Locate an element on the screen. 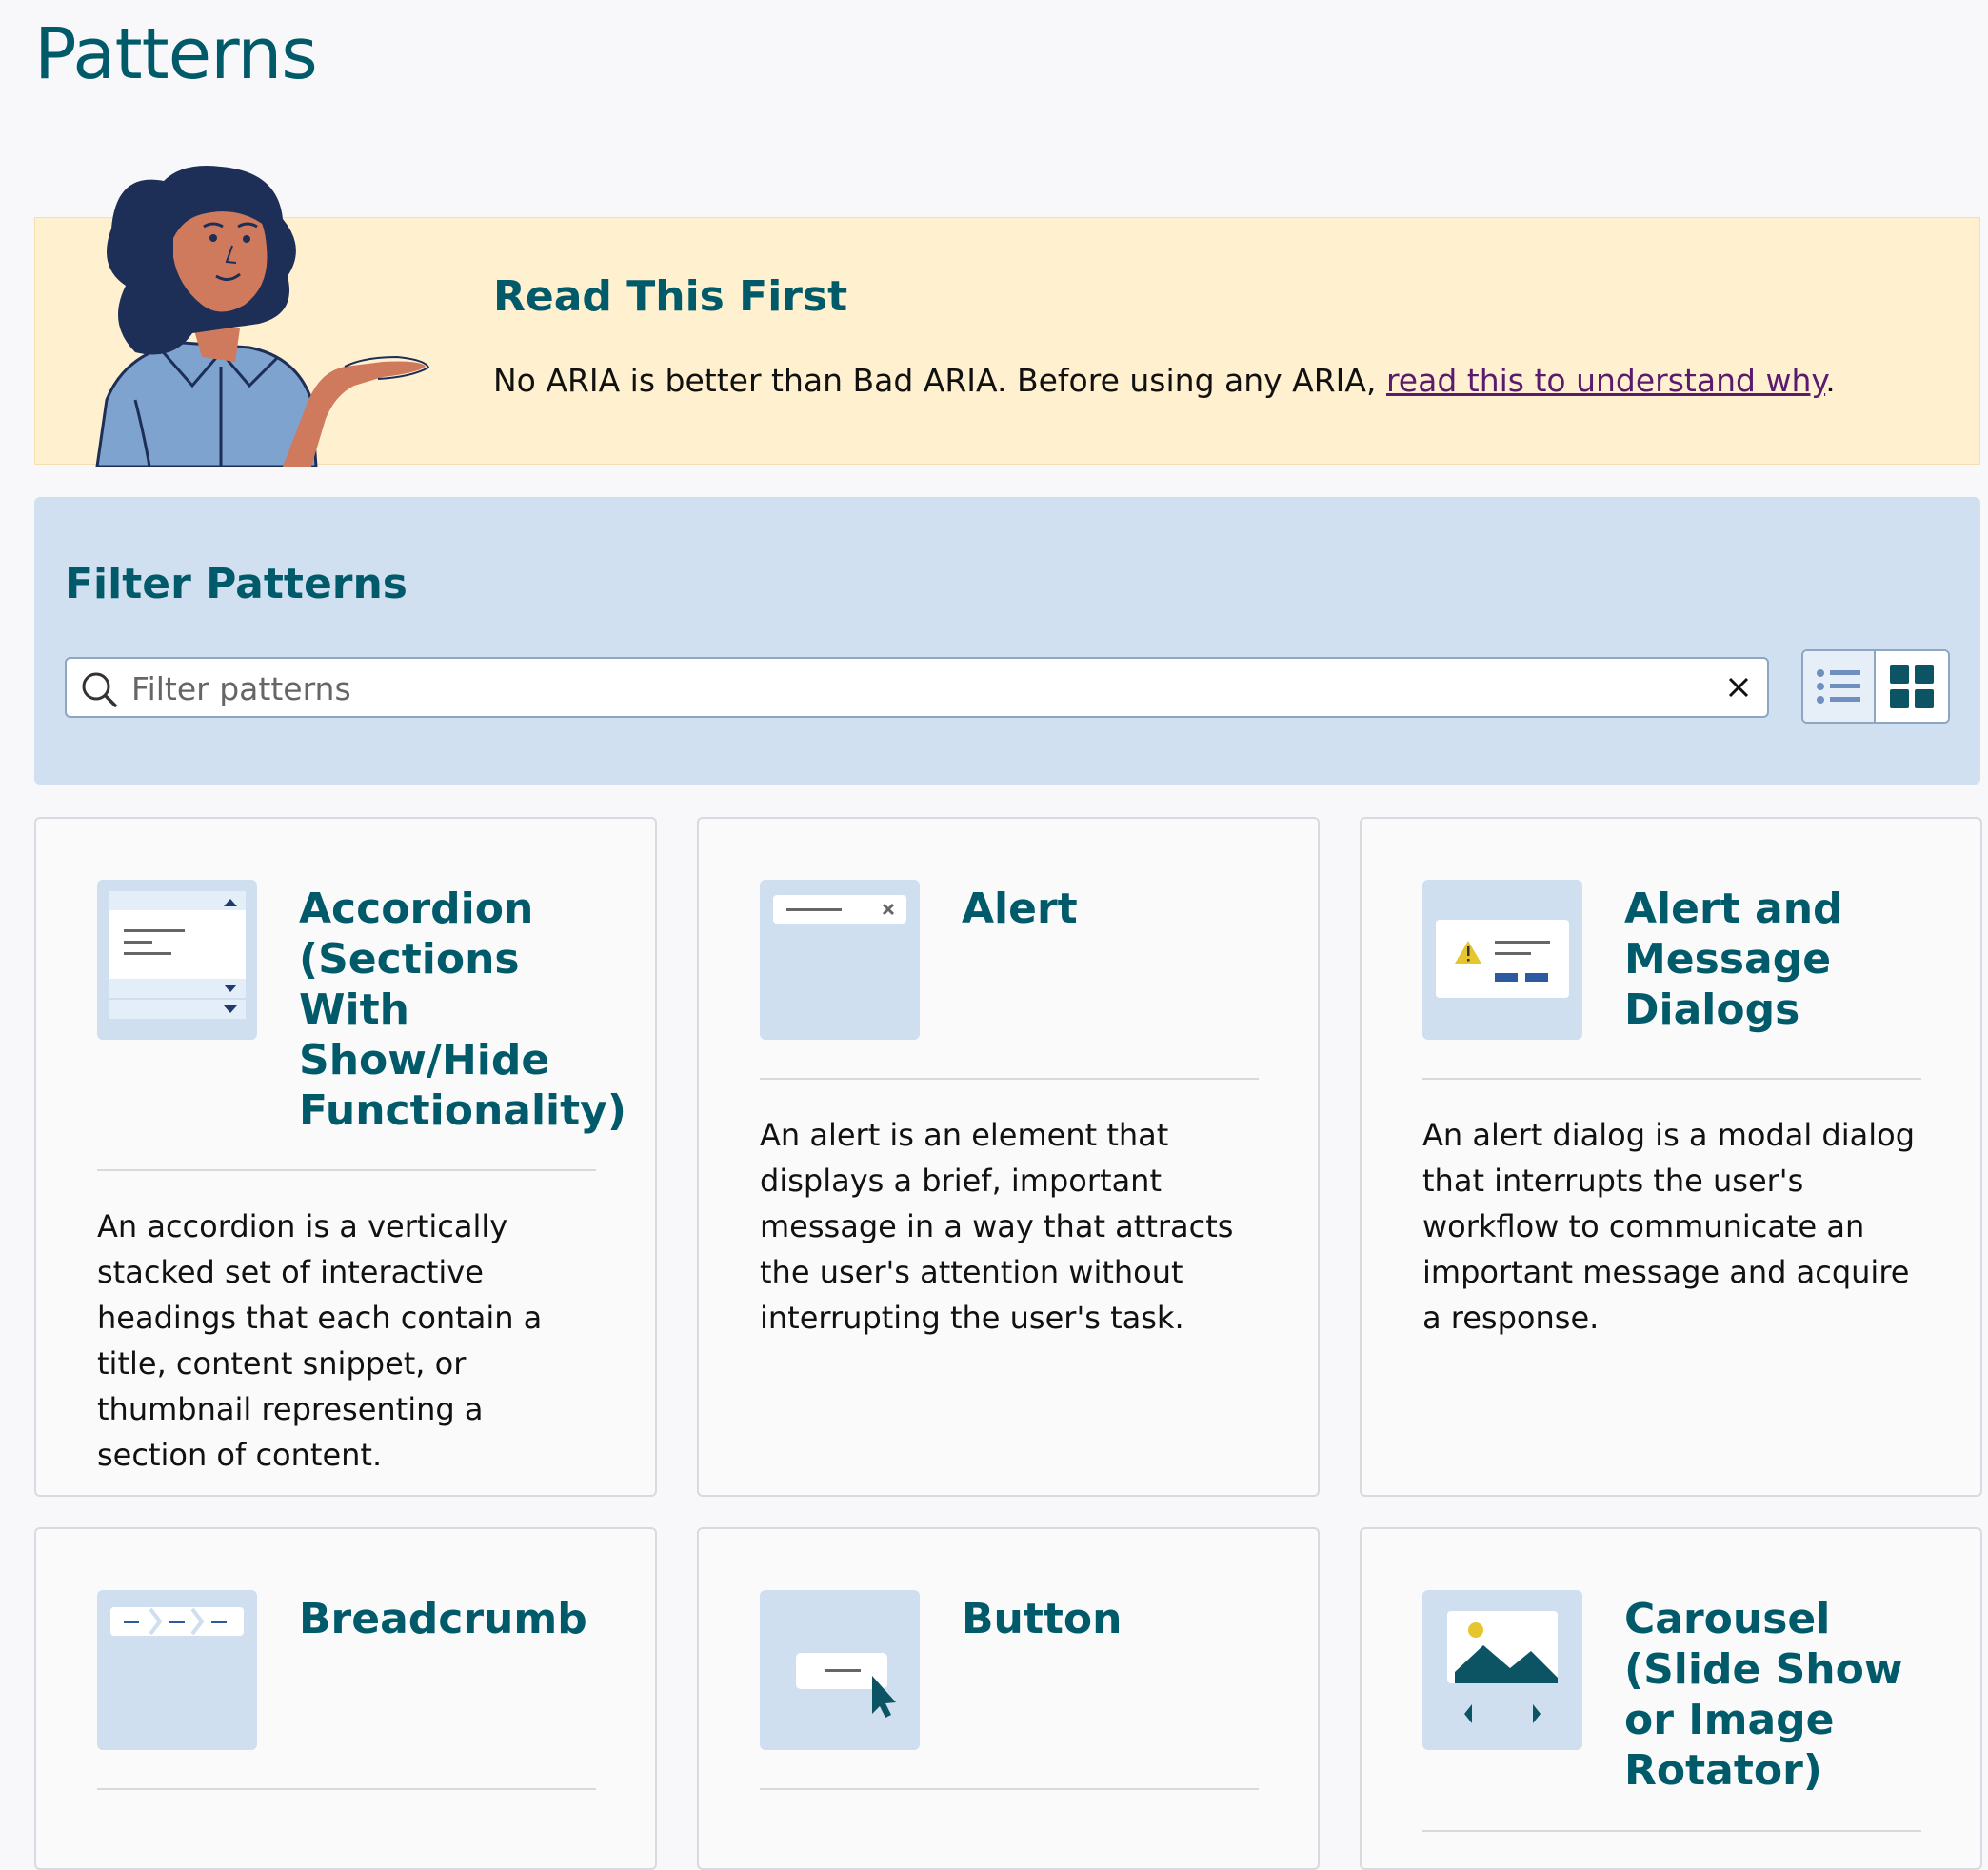  woman-illustration-icon is located at coordinates (263, 316).